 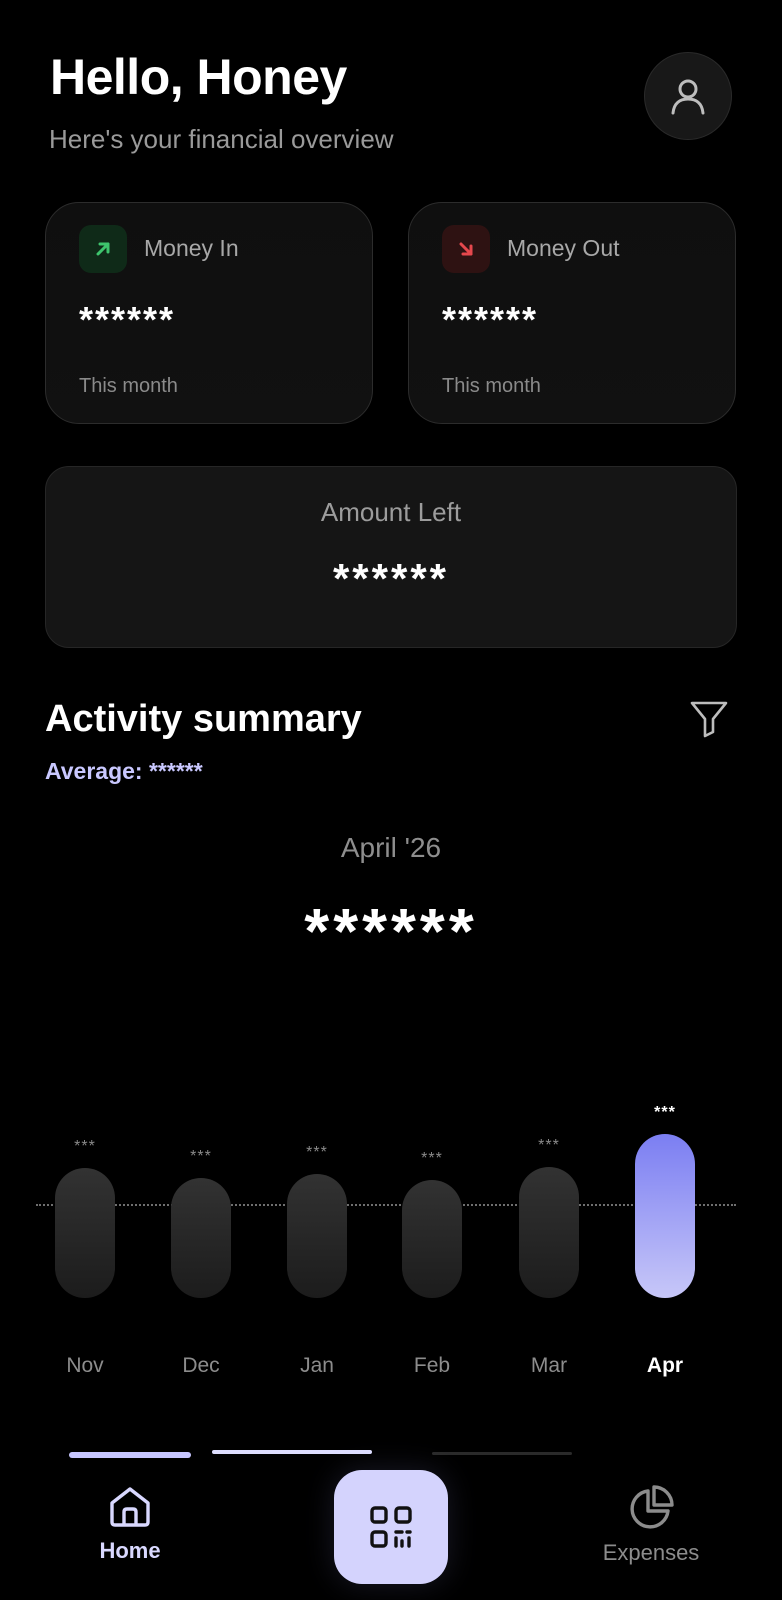 I want to click on selected-period-value: ******, so click(x=391, y=931).